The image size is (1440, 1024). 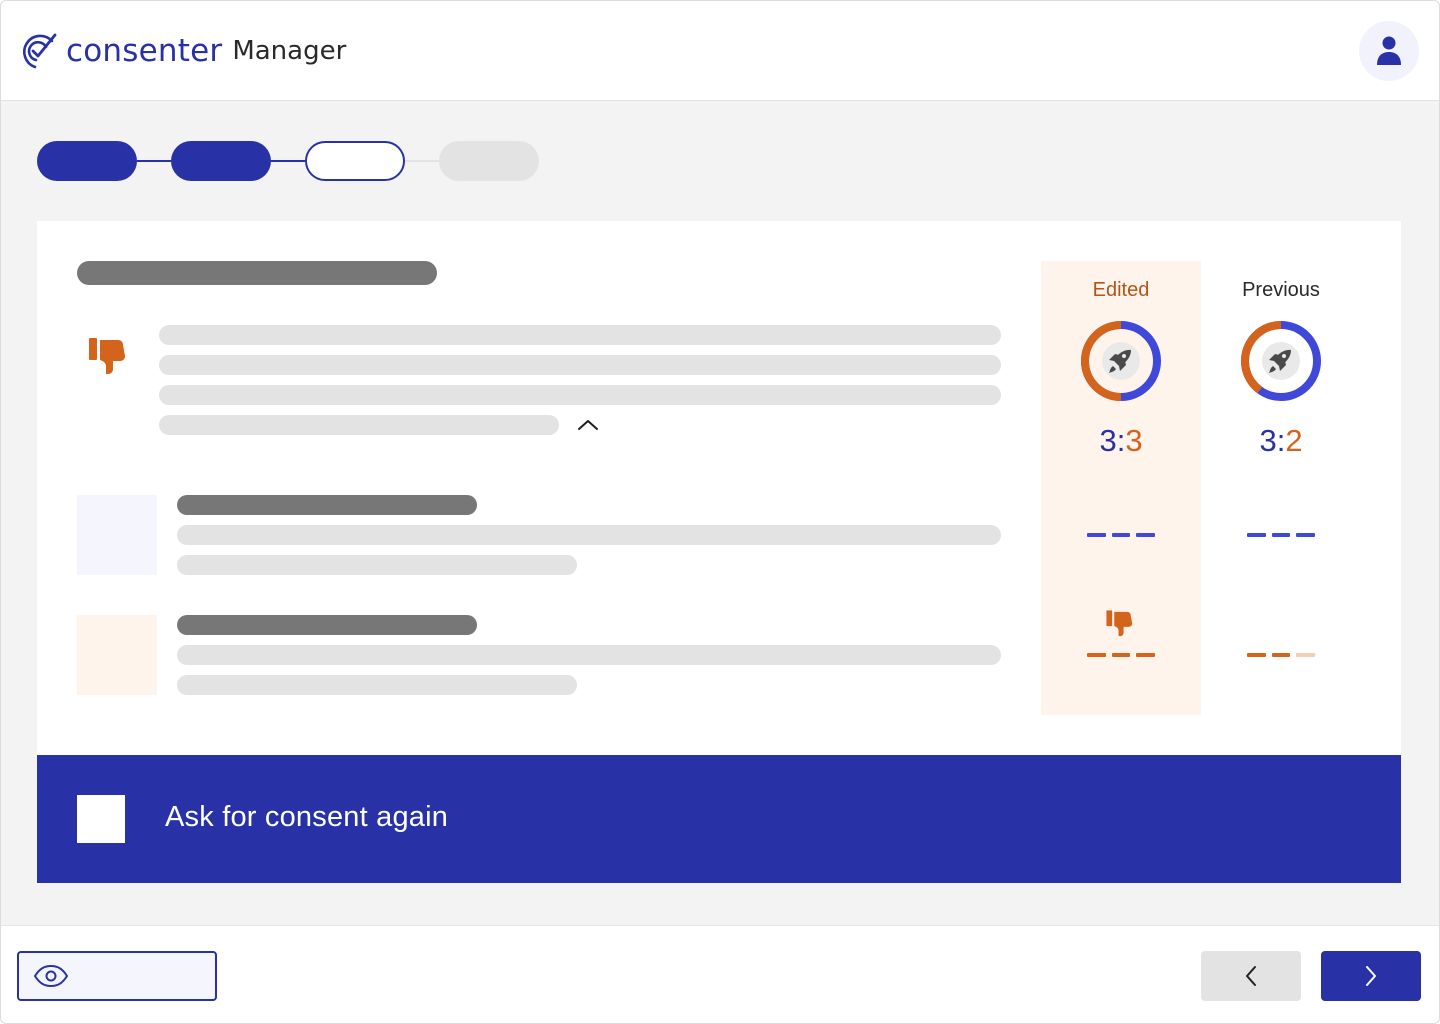 I want to click on previous-blue-dashes, so click(x=1281, y=535).